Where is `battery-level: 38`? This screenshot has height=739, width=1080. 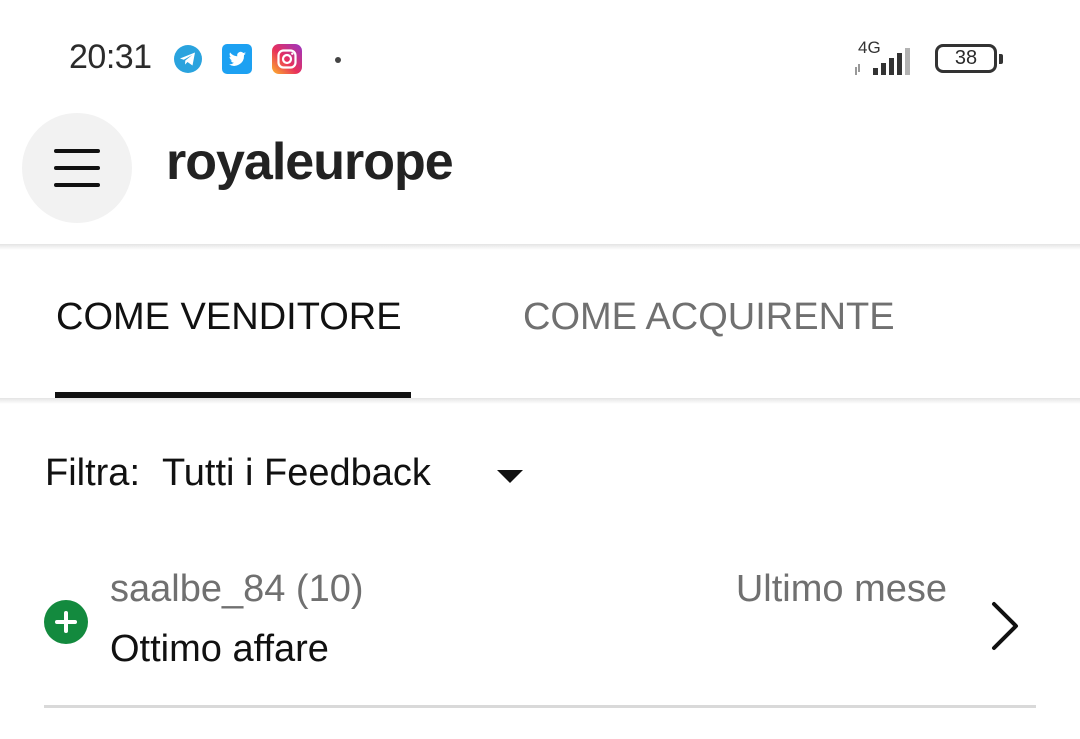
battery-level: 38 is located at coordinates (966, 58).